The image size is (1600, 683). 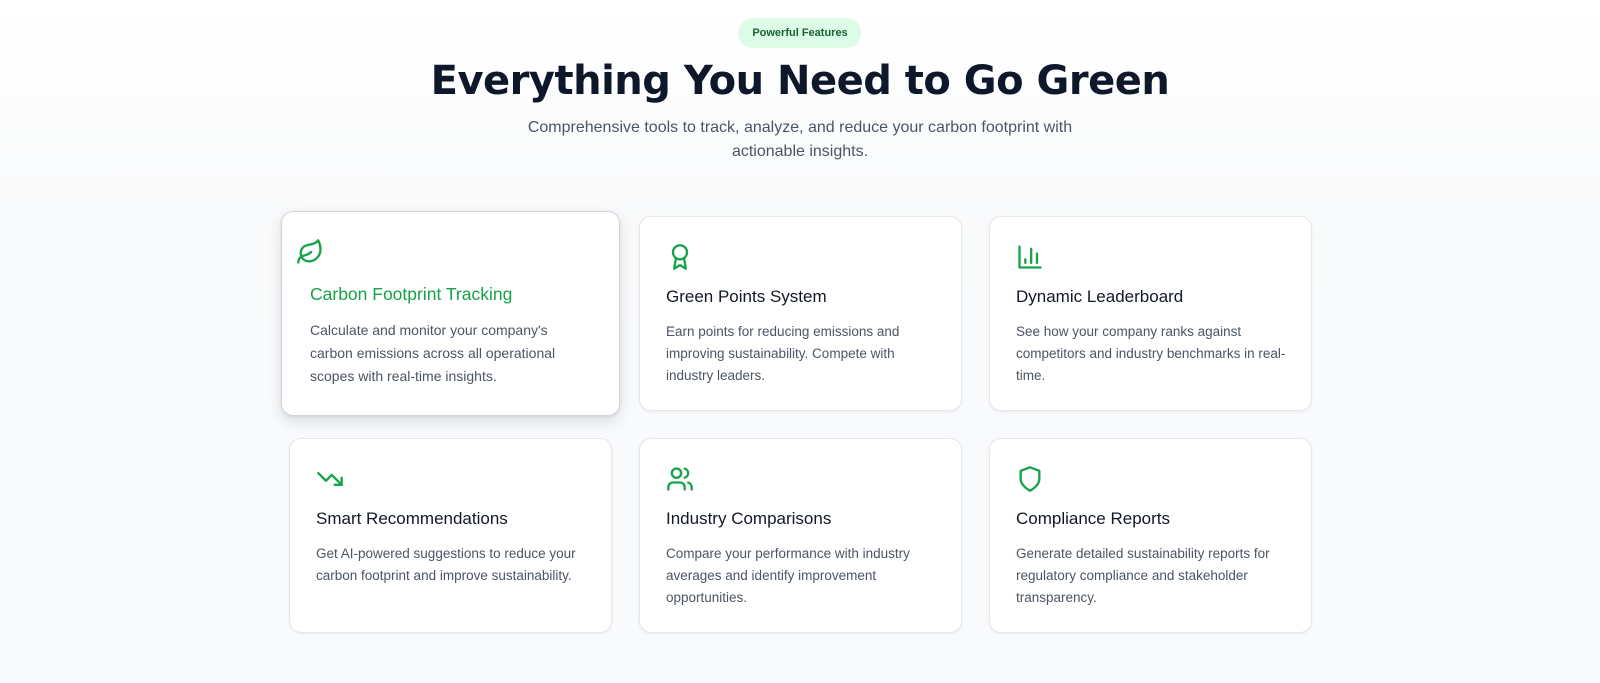 I want to click on feature-title: Compliance Reports, so click(x=1093, y=518).